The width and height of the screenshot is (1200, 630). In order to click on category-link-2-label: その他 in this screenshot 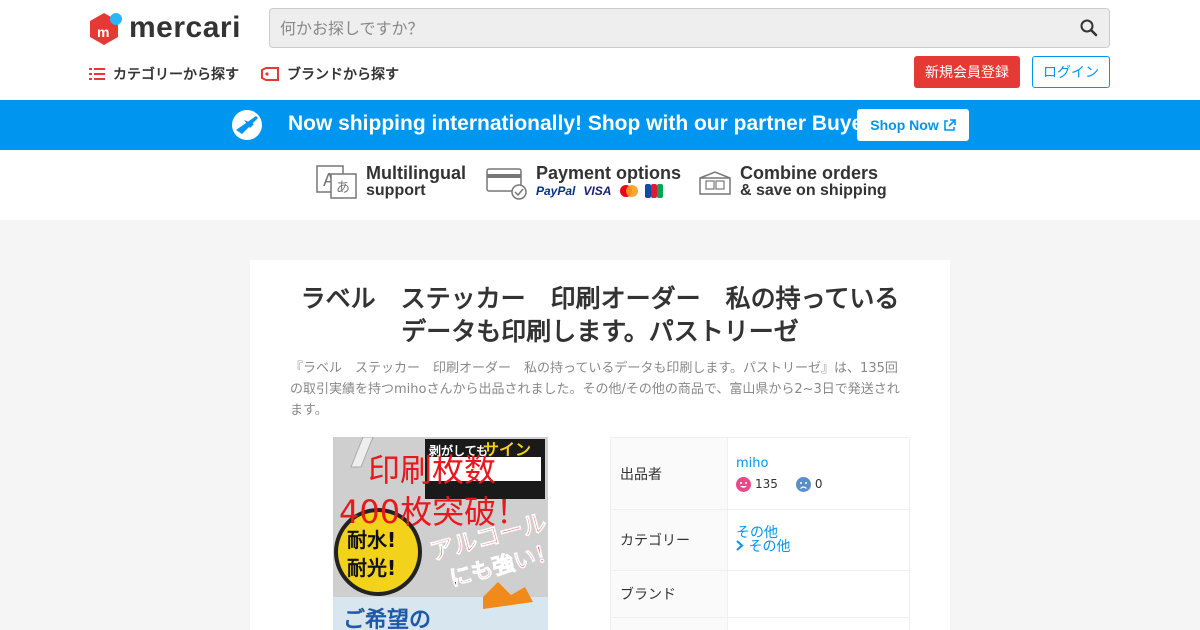, I will do `click(769, 547)`.